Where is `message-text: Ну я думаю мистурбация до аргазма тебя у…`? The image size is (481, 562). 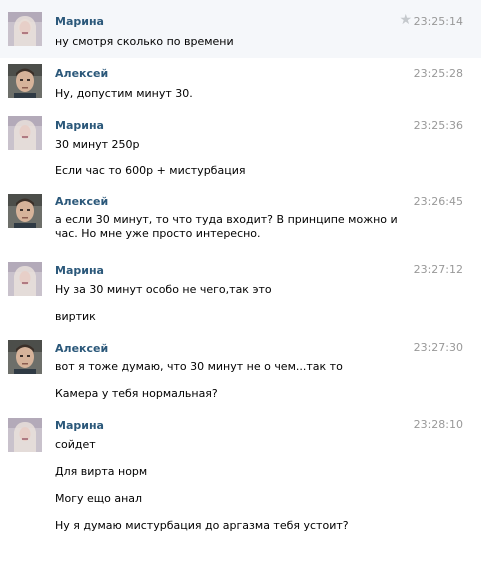
message-text: Ну я думаю мистурбация до аргазма тебя у… is located at coordinates (202, 525).